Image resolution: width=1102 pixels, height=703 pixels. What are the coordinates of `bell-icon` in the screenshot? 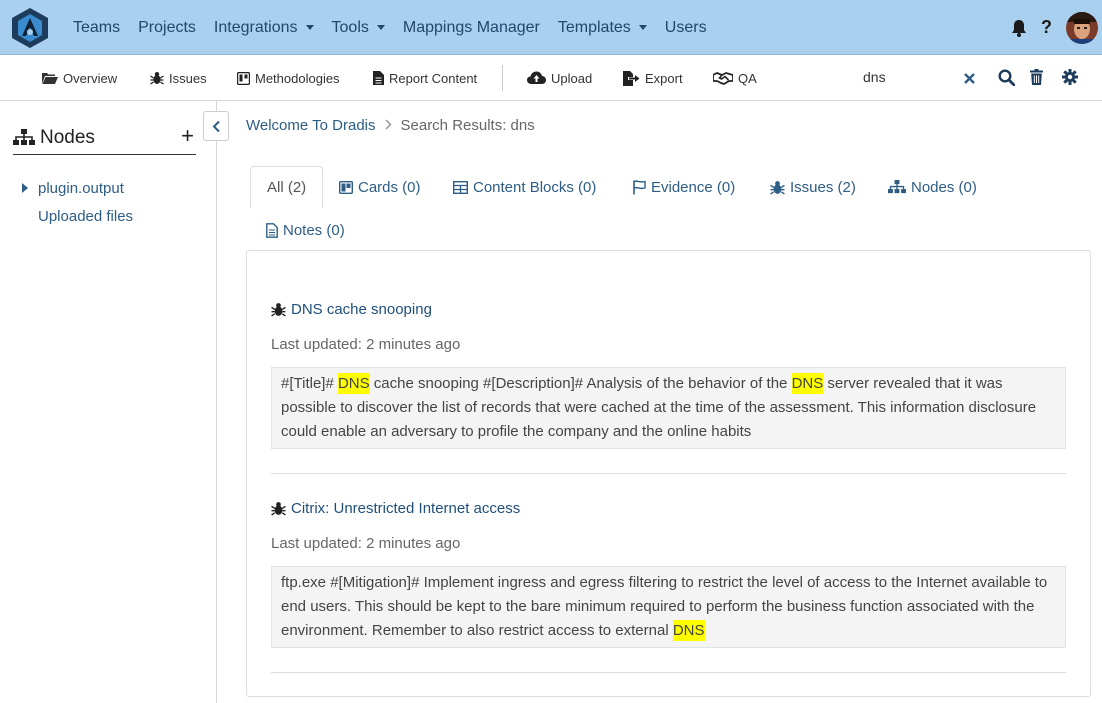 It's located at (1019, 28).